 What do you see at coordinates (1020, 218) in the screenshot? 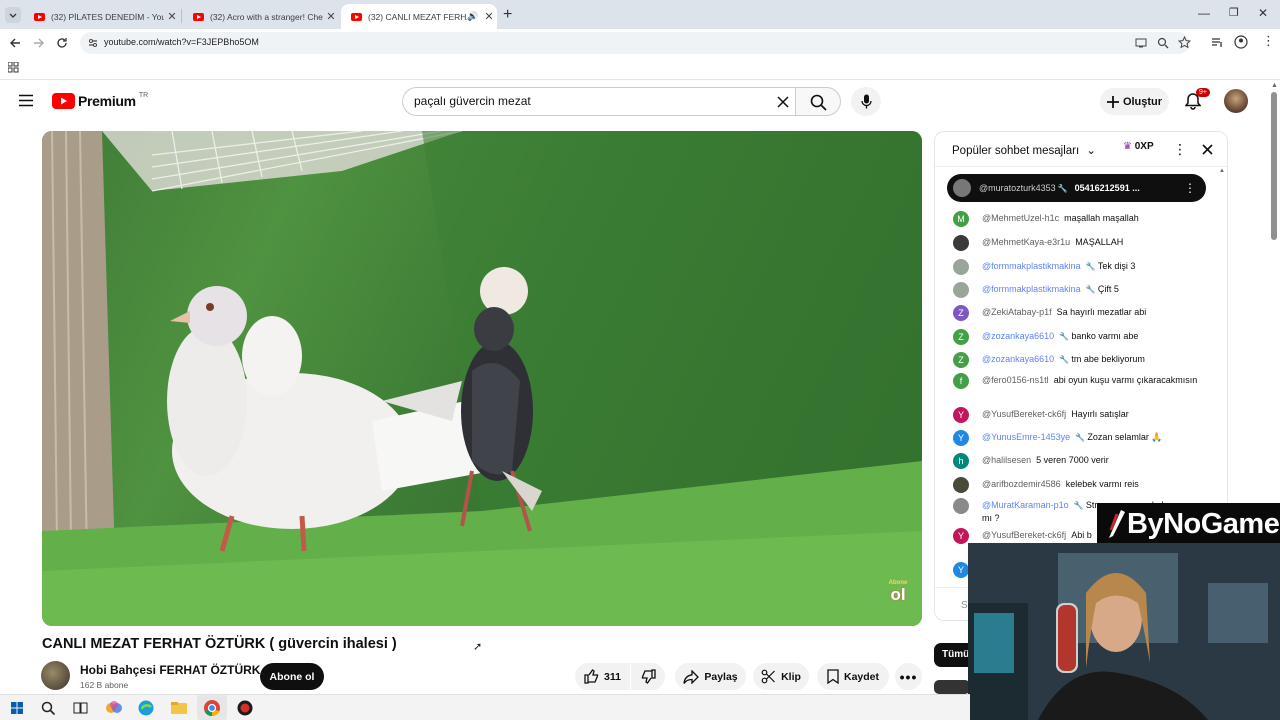
I see `chat-author-name: @MehmetUzel-h1c` at bounding box center [1020, 218].